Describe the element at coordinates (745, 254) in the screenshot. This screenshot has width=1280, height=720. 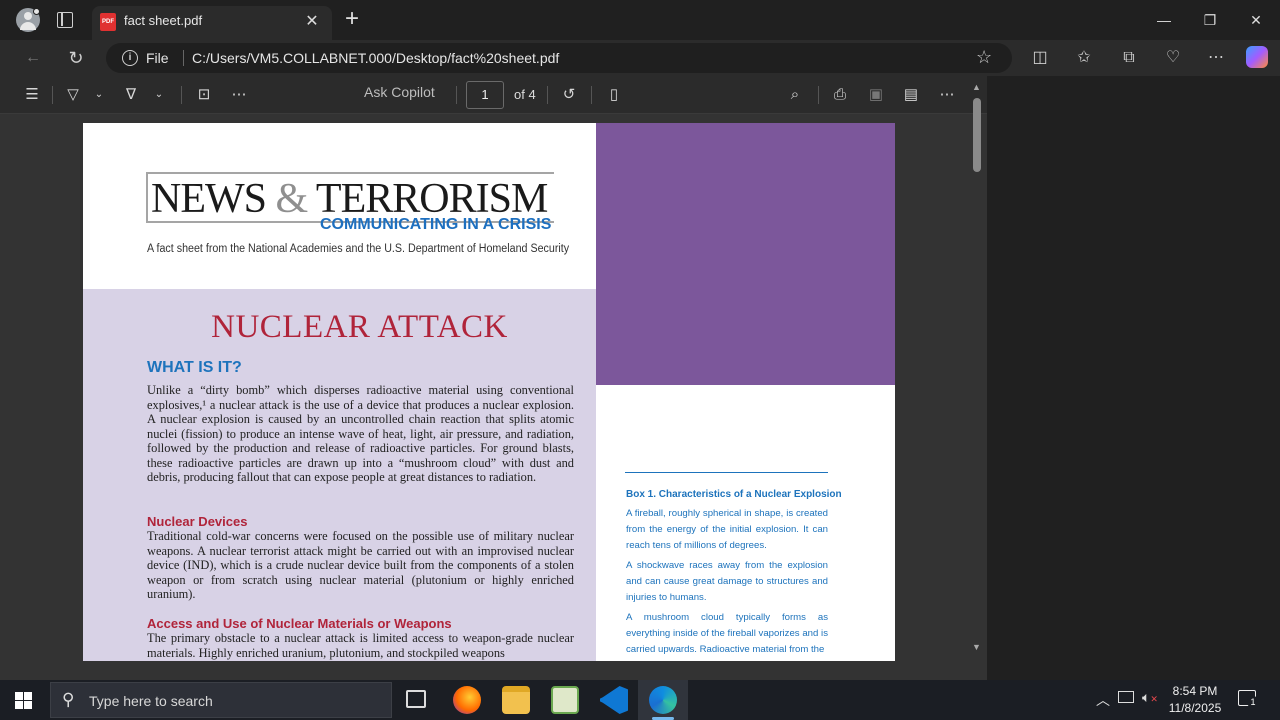
I see `purple-block` at that location.